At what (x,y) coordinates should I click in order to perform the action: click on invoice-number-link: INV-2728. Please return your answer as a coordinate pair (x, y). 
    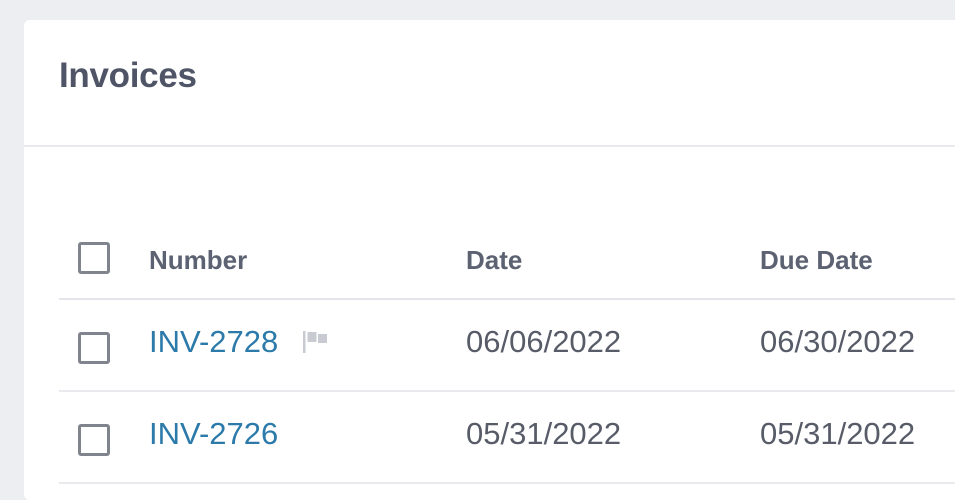
    Looking at the image, I should click on (213, 342).